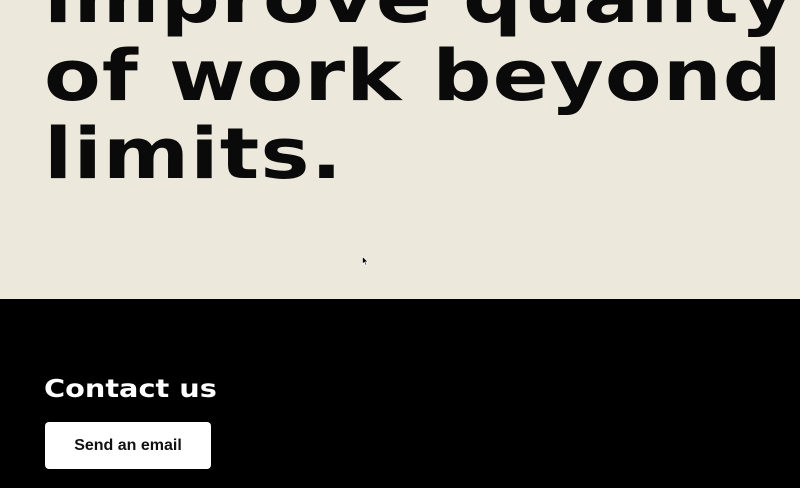 The width and height of the screenshot is (800, 488). What do you see at coordinates (419, 18) in the screenshot?
I see `headline-line-1: improve quality` at bounding box center [419, 18].